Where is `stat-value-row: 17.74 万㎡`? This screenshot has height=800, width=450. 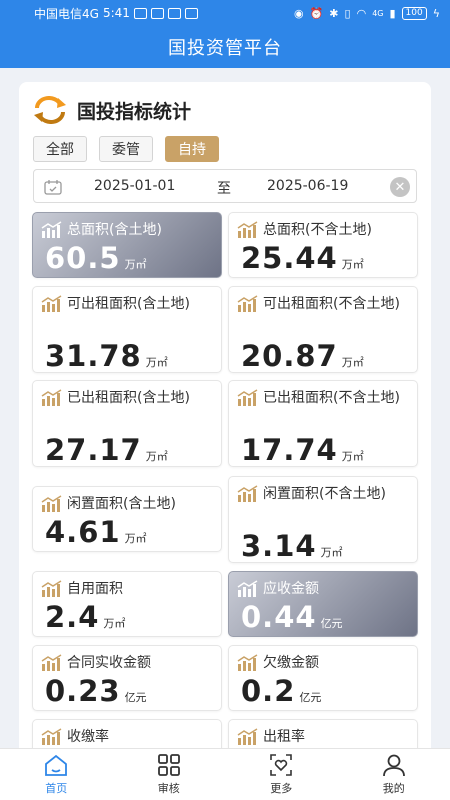 stat-value-row: 17.74 万㎡ is located at coordinates (302, 450).